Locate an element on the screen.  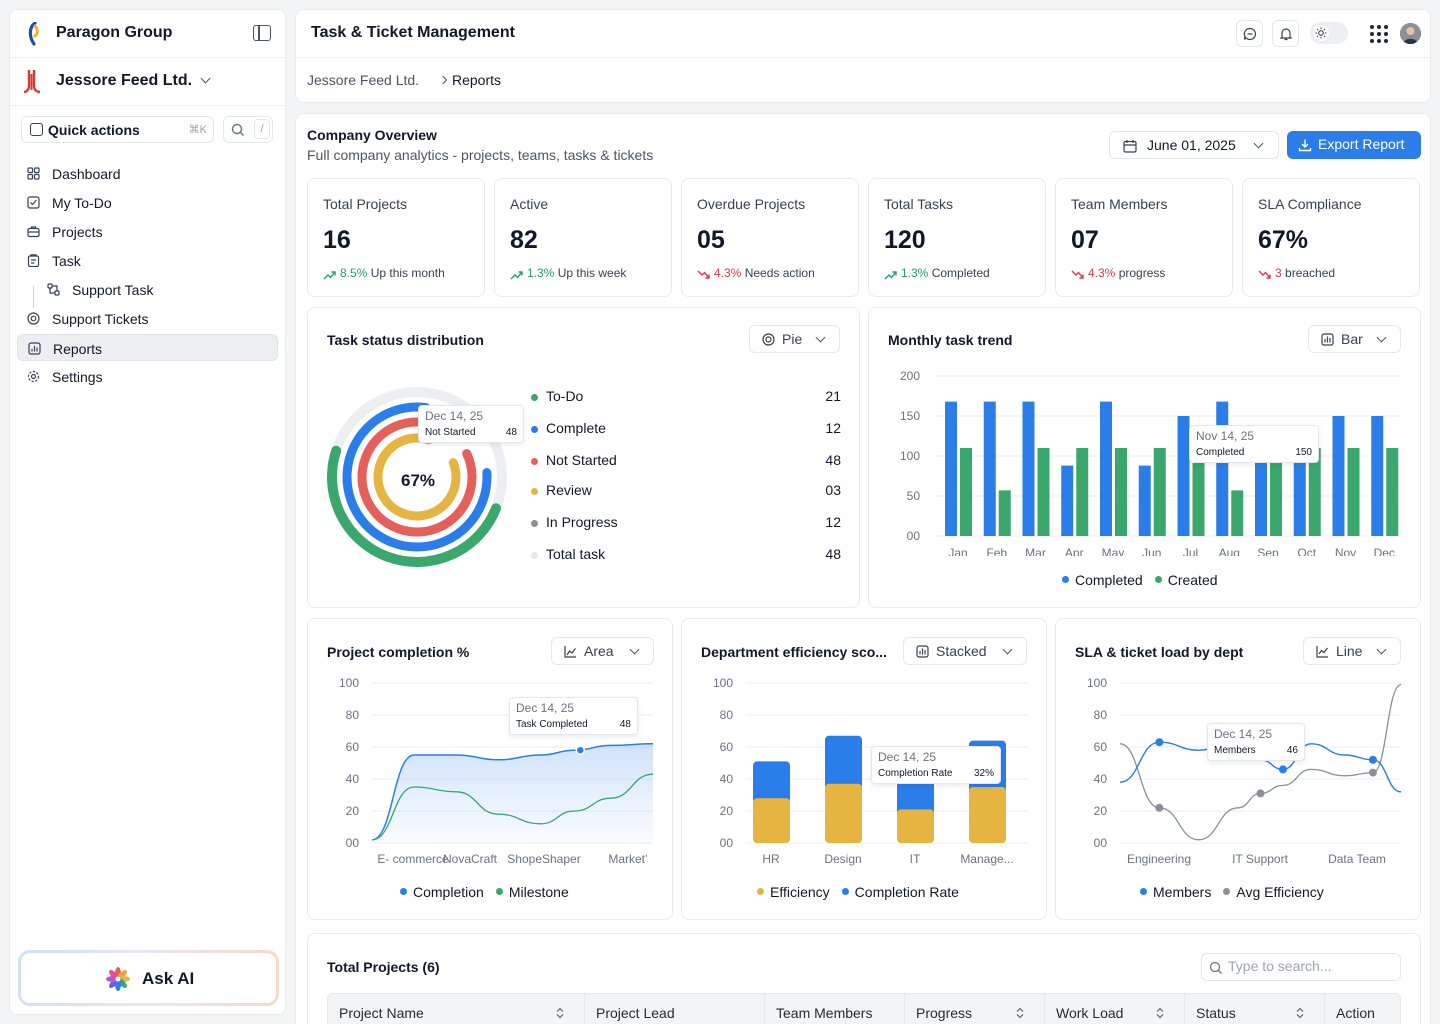
legend-dot is located at coordinates (534, 491).